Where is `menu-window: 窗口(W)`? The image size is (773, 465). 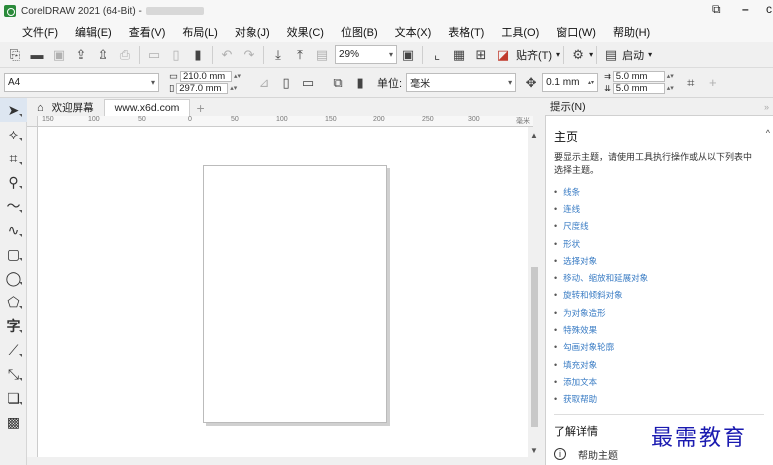 menu-window: 窗口(W) is located at coordinates (576, 32).